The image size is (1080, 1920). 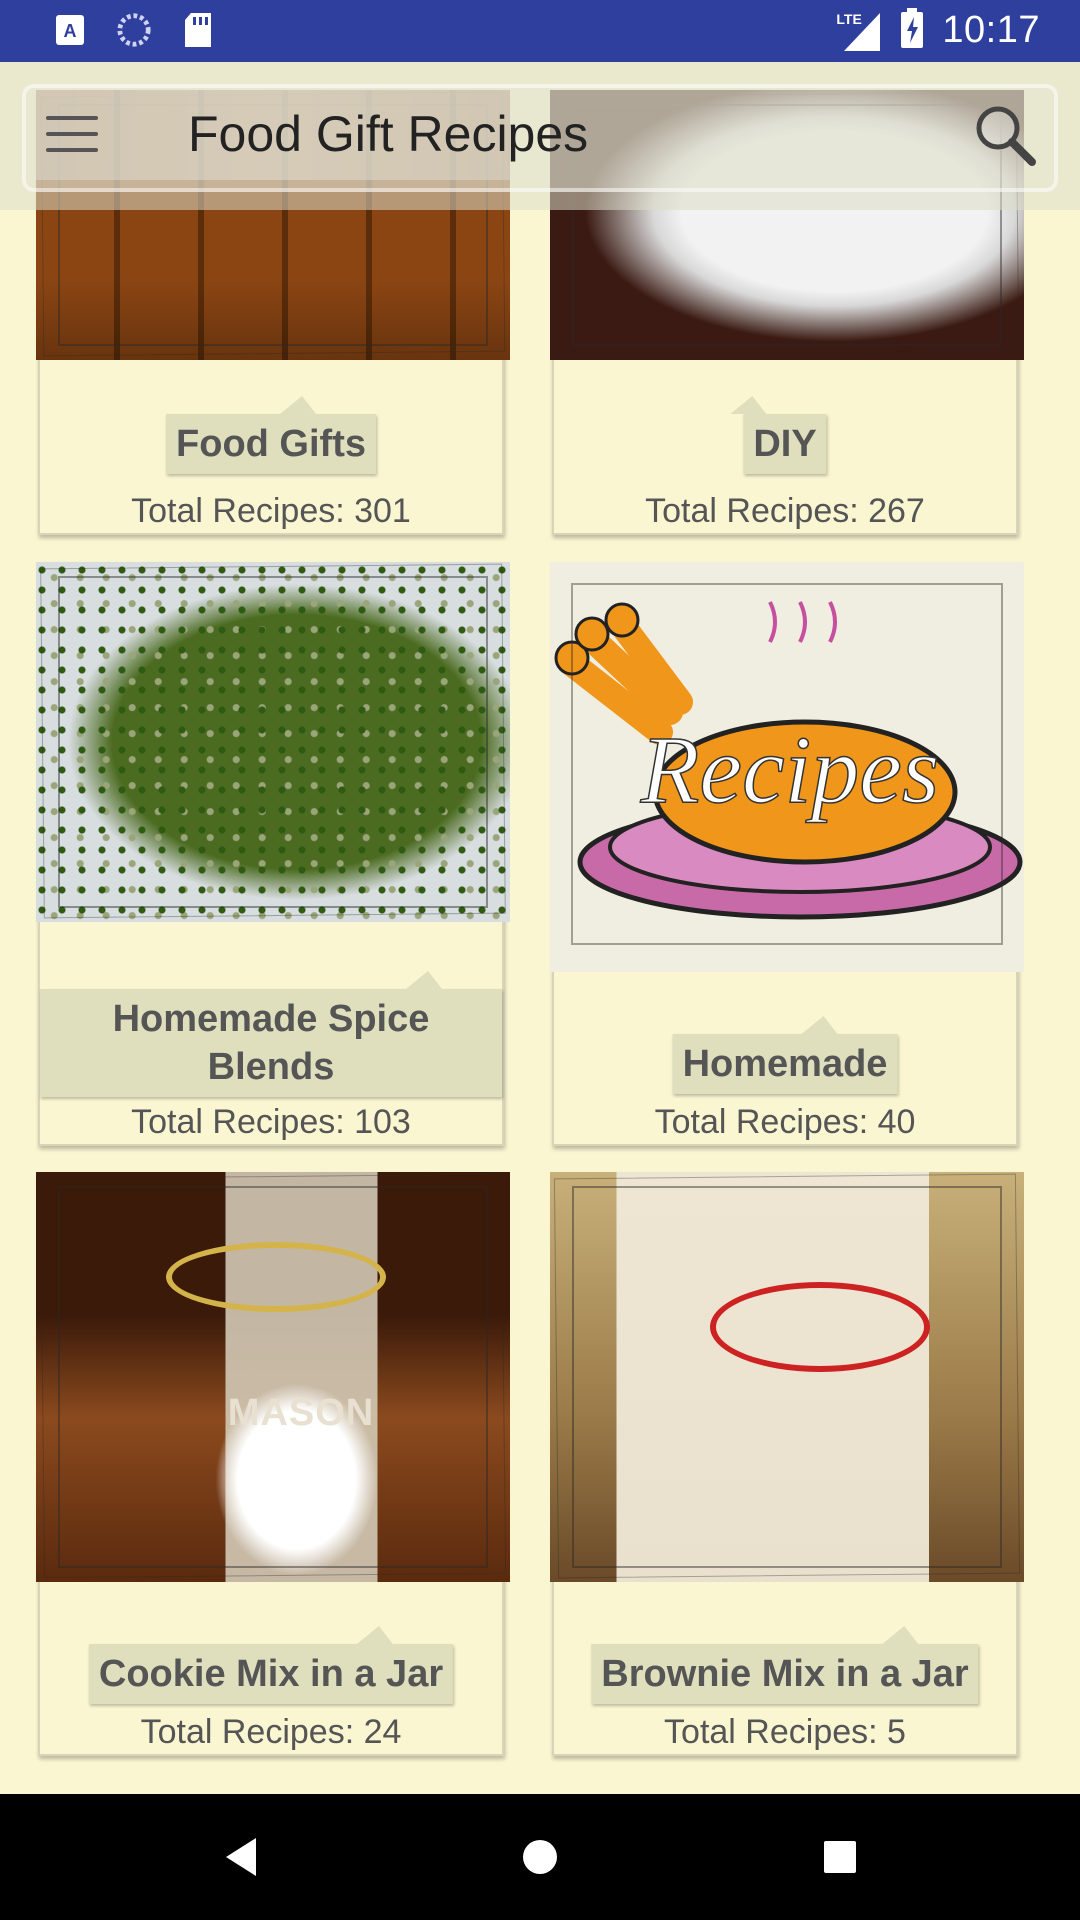 What do you see at coordinates (785, 1665) in the screenshot?
I see `category-name: Brownie Mix in a Jar` at bounding box center [785, 1665].